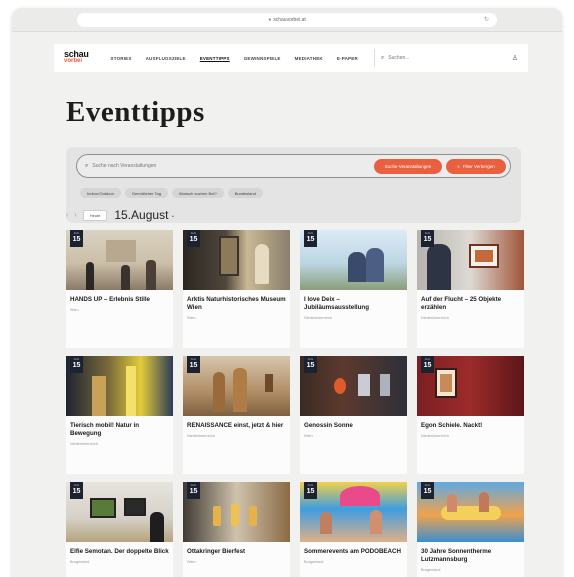  I want to click on logo-bottom-text: vorbei, so click(73, 61).